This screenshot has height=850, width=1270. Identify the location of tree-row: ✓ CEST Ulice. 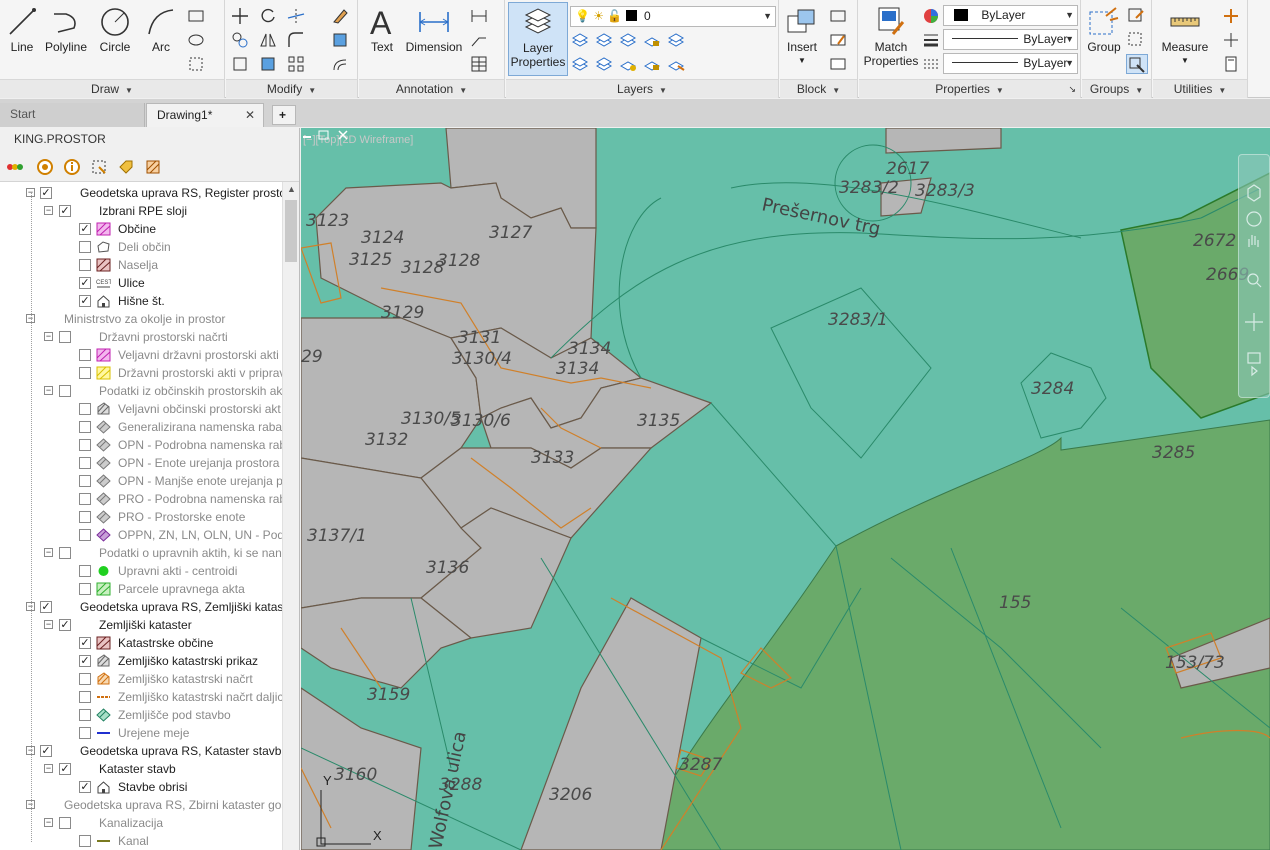
(141, 283).